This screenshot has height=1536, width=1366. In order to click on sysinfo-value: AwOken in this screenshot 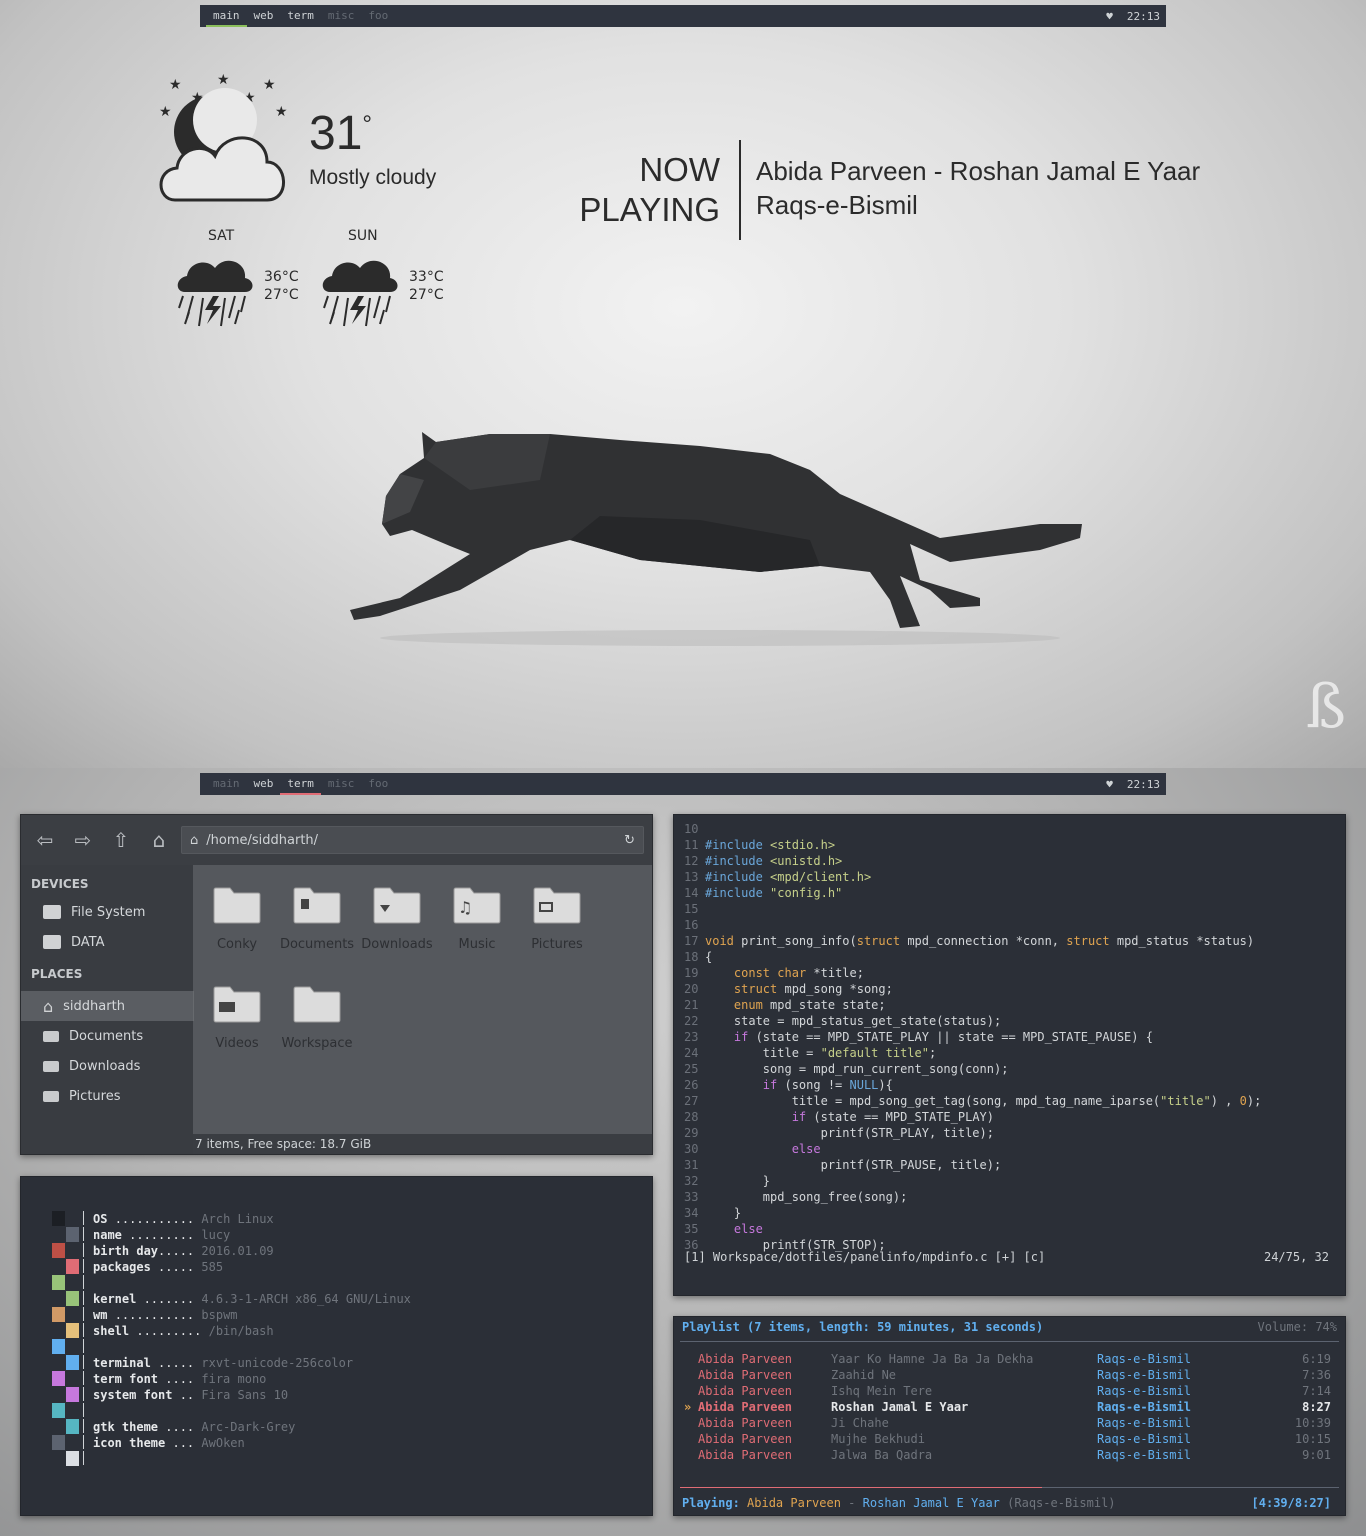, I will do `click(223, 1443)`.